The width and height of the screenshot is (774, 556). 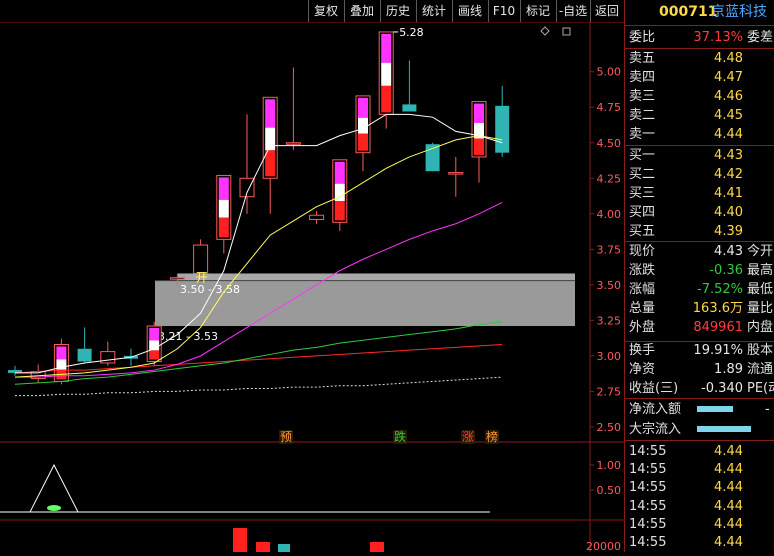 What do you see at coordinates (642, 270) in the screenshot?
I see `quote-row-1-label: 涨跌` at bounding box center [642, 270].